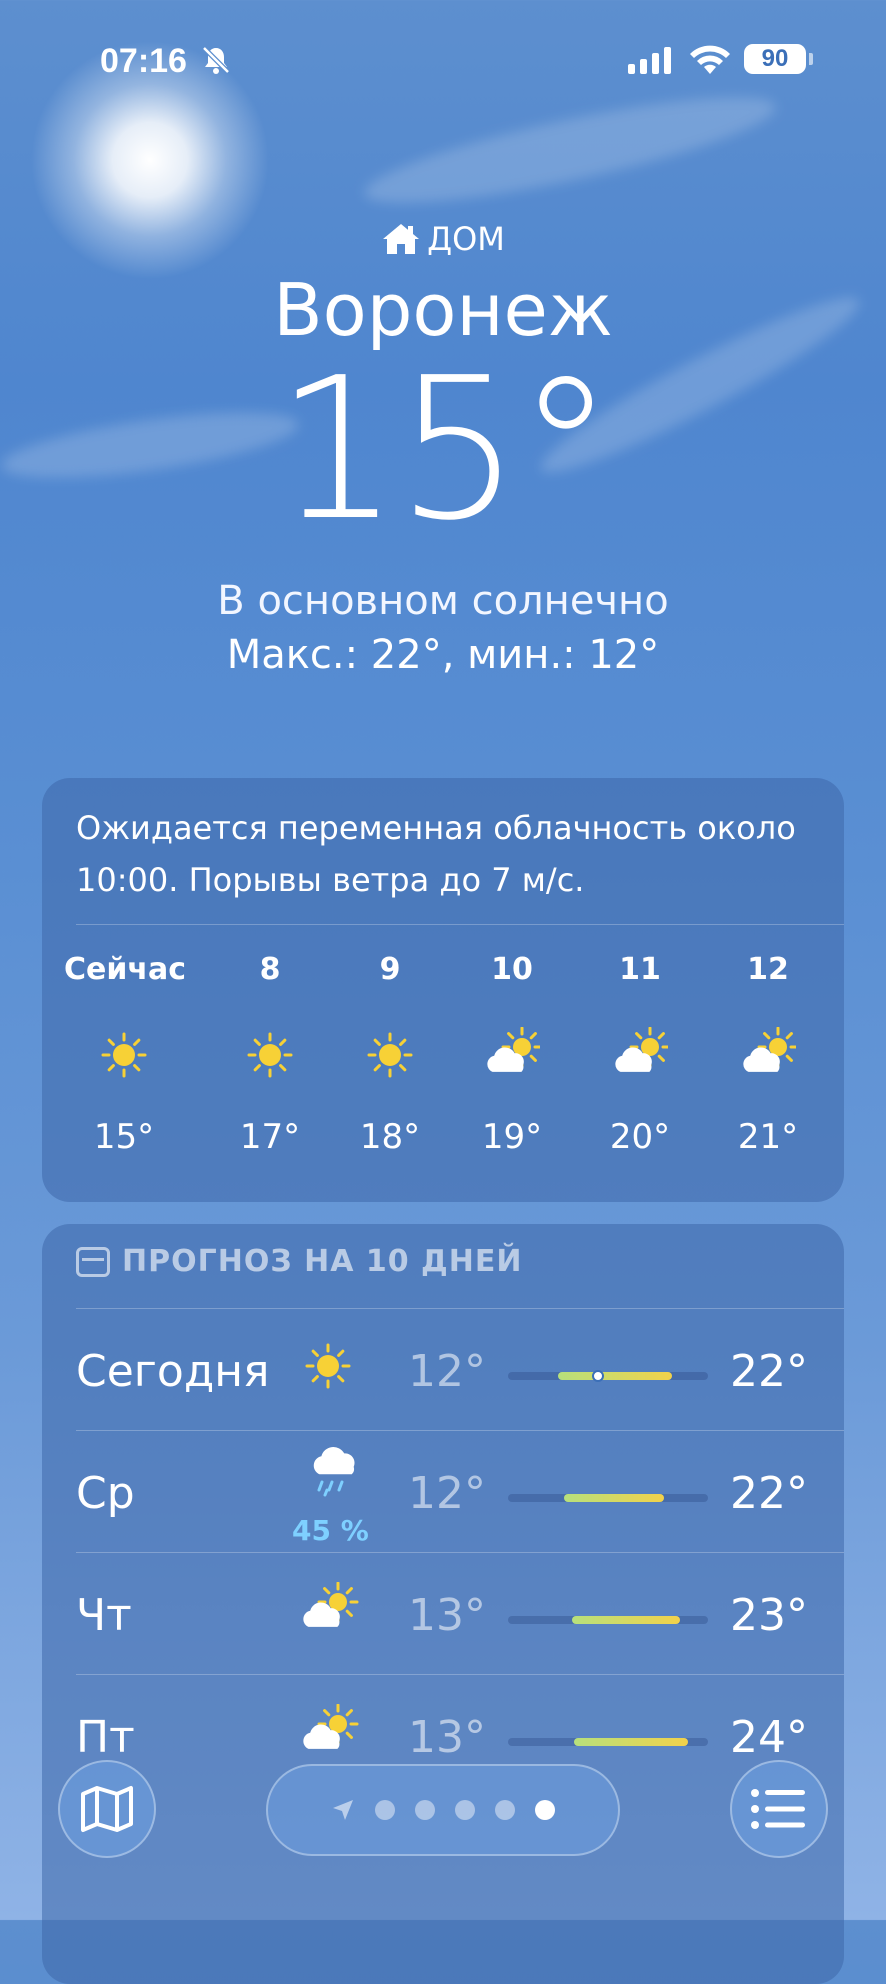  What do you see at coordinates (270, 969) in the screenshot?
I see `hour-label: 8` at bounding box center [270, 969].